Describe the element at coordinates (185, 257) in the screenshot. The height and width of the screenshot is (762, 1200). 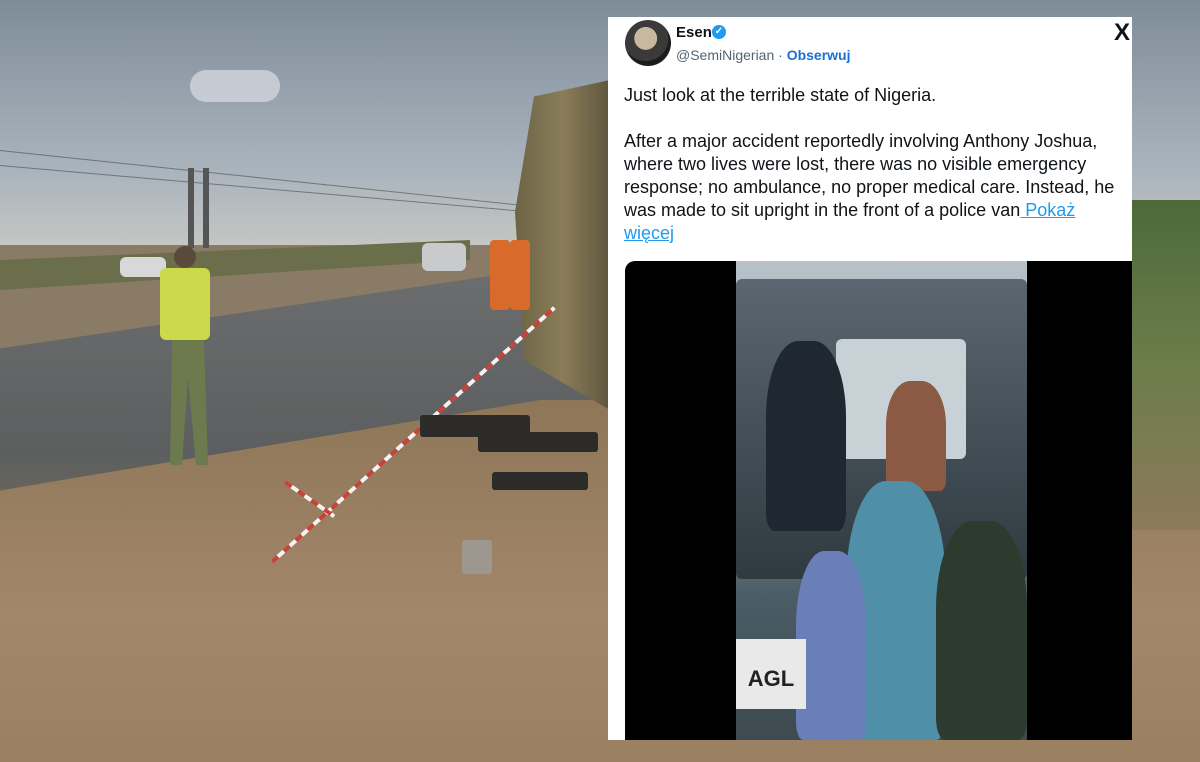
I see `officer-head` at that location.